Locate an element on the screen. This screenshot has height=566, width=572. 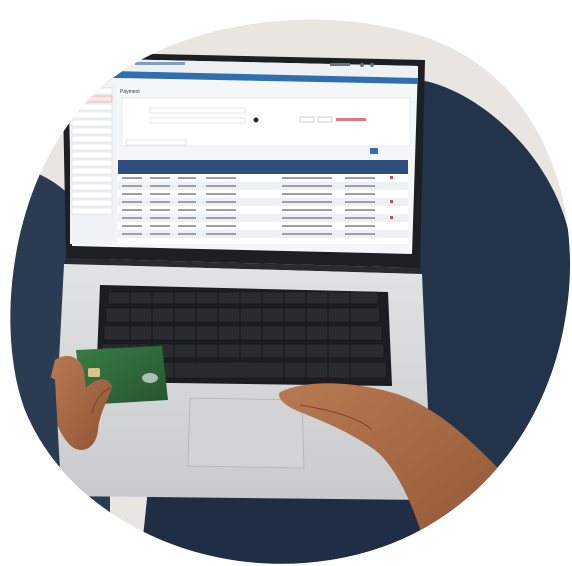
info-icon is located at coordinates (256, 120).